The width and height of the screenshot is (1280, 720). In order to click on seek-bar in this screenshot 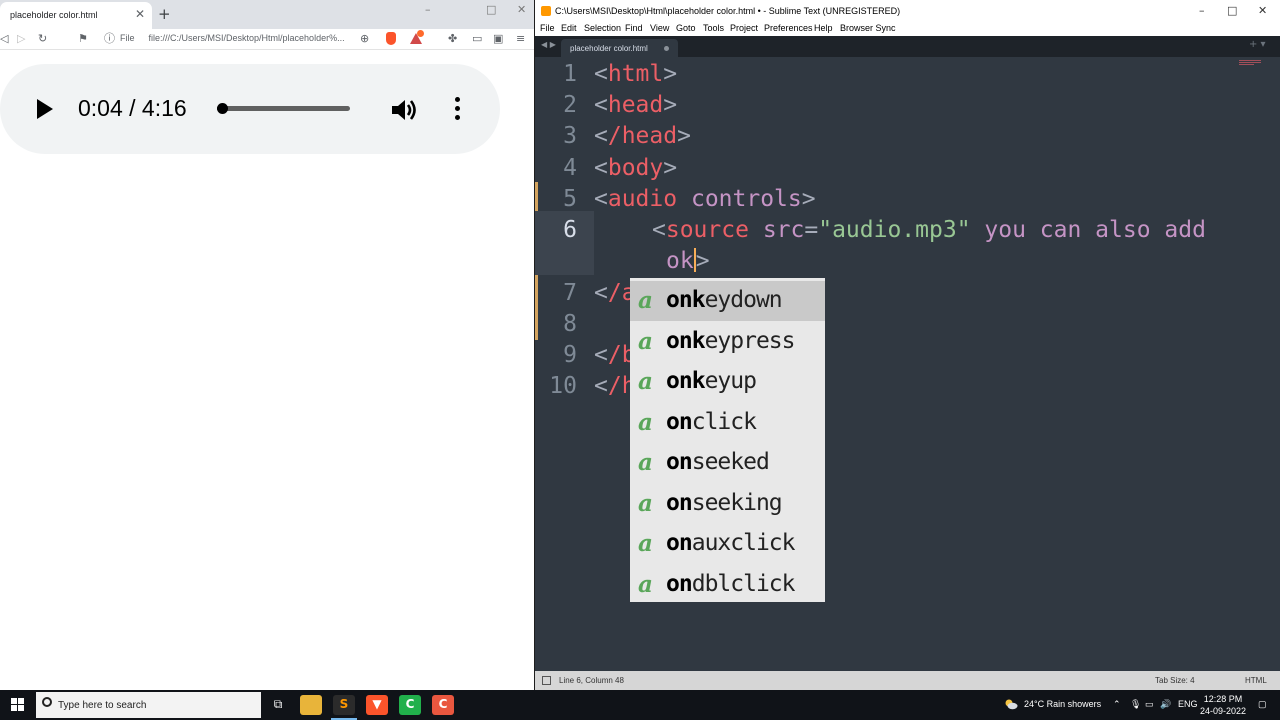, I will do `click(283, 108)`.